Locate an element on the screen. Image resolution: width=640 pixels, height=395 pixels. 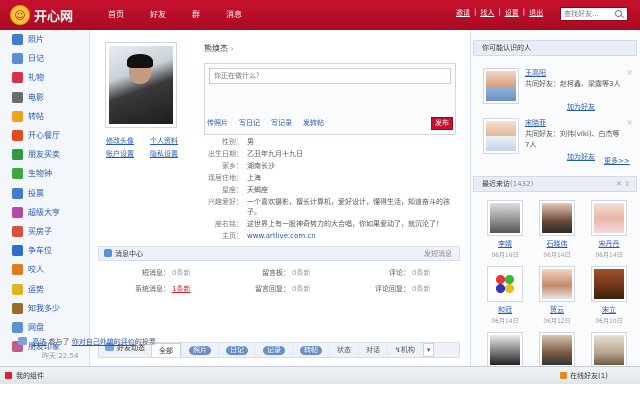
sidebar-item: 日记 is located at coordinates (44, 58).